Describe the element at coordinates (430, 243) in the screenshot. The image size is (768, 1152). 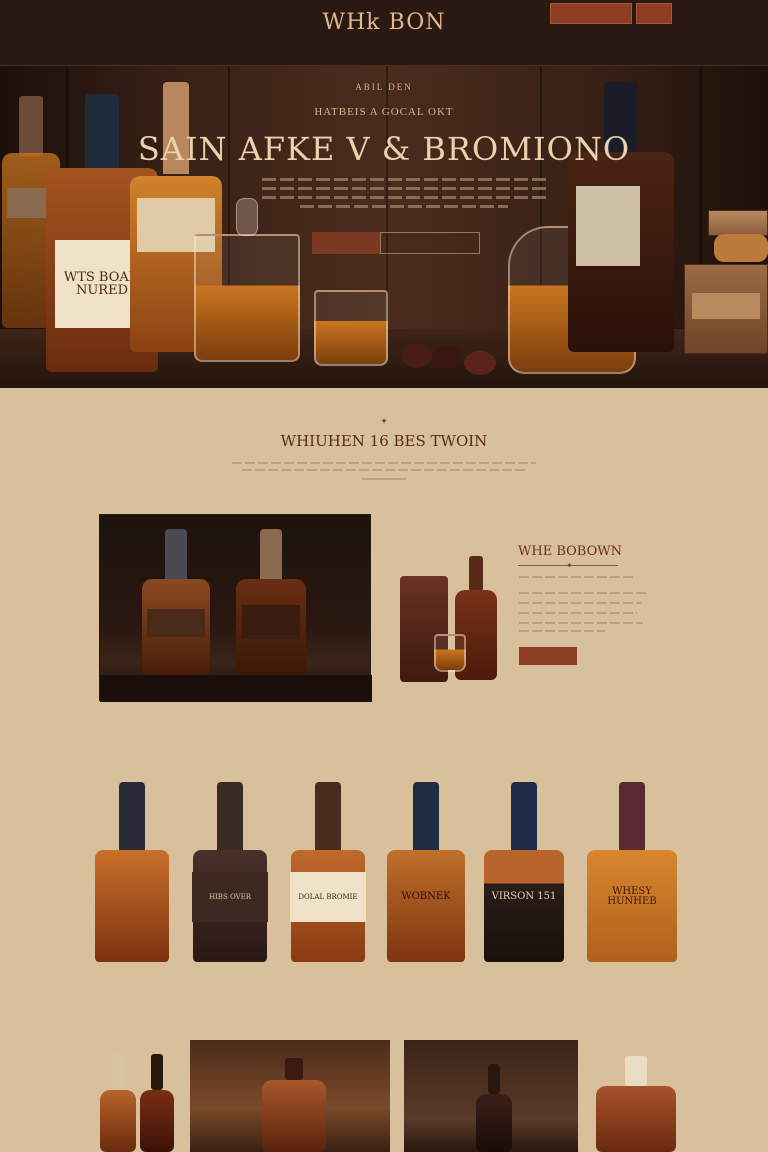
I see `hero-secondary-button` at that location.